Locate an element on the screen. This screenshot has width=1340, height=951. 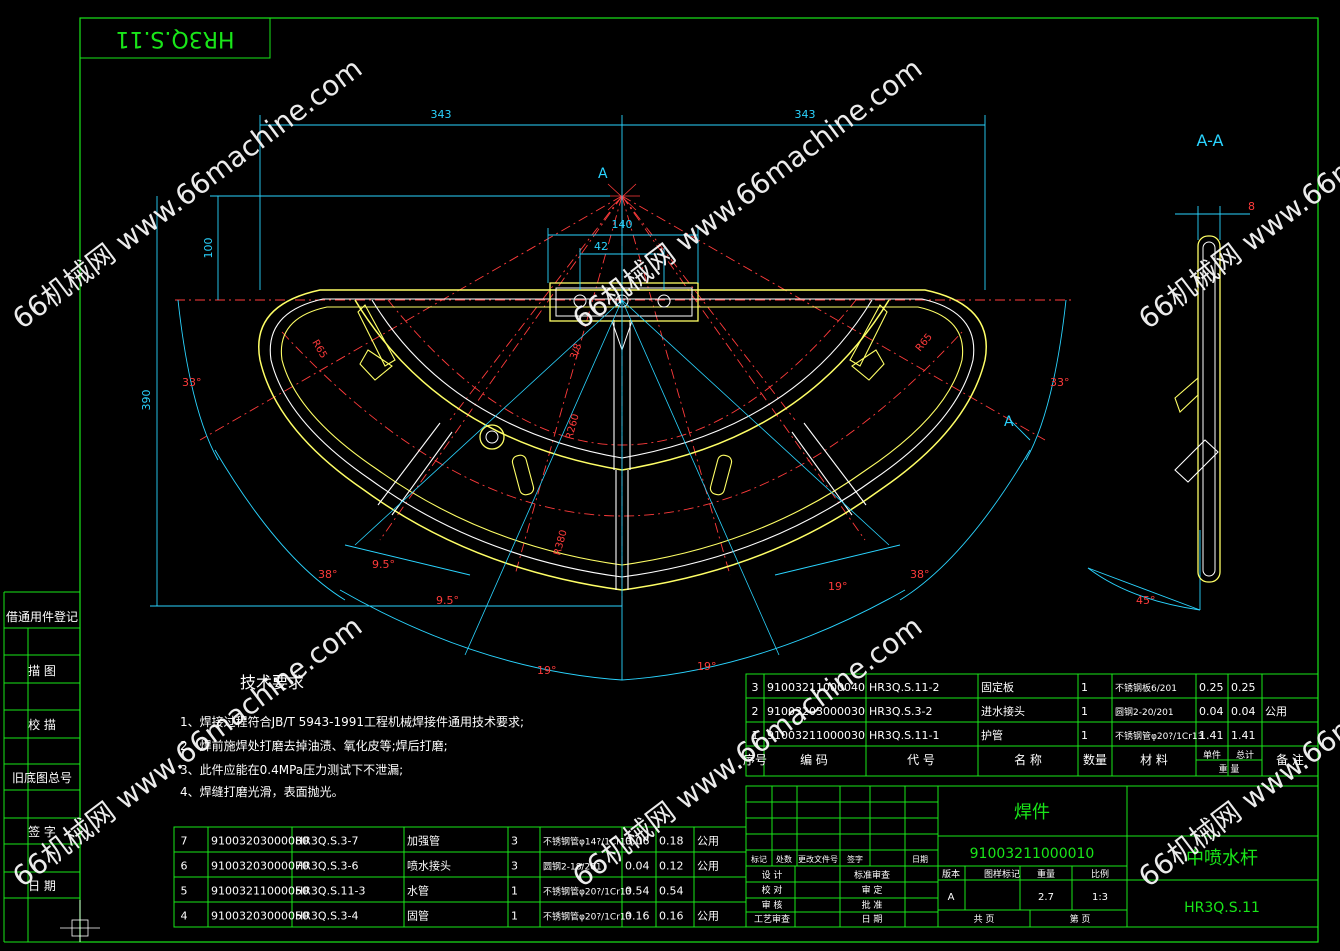
sign-mid-0: 标准审查 is located at coordinates (872, 875).